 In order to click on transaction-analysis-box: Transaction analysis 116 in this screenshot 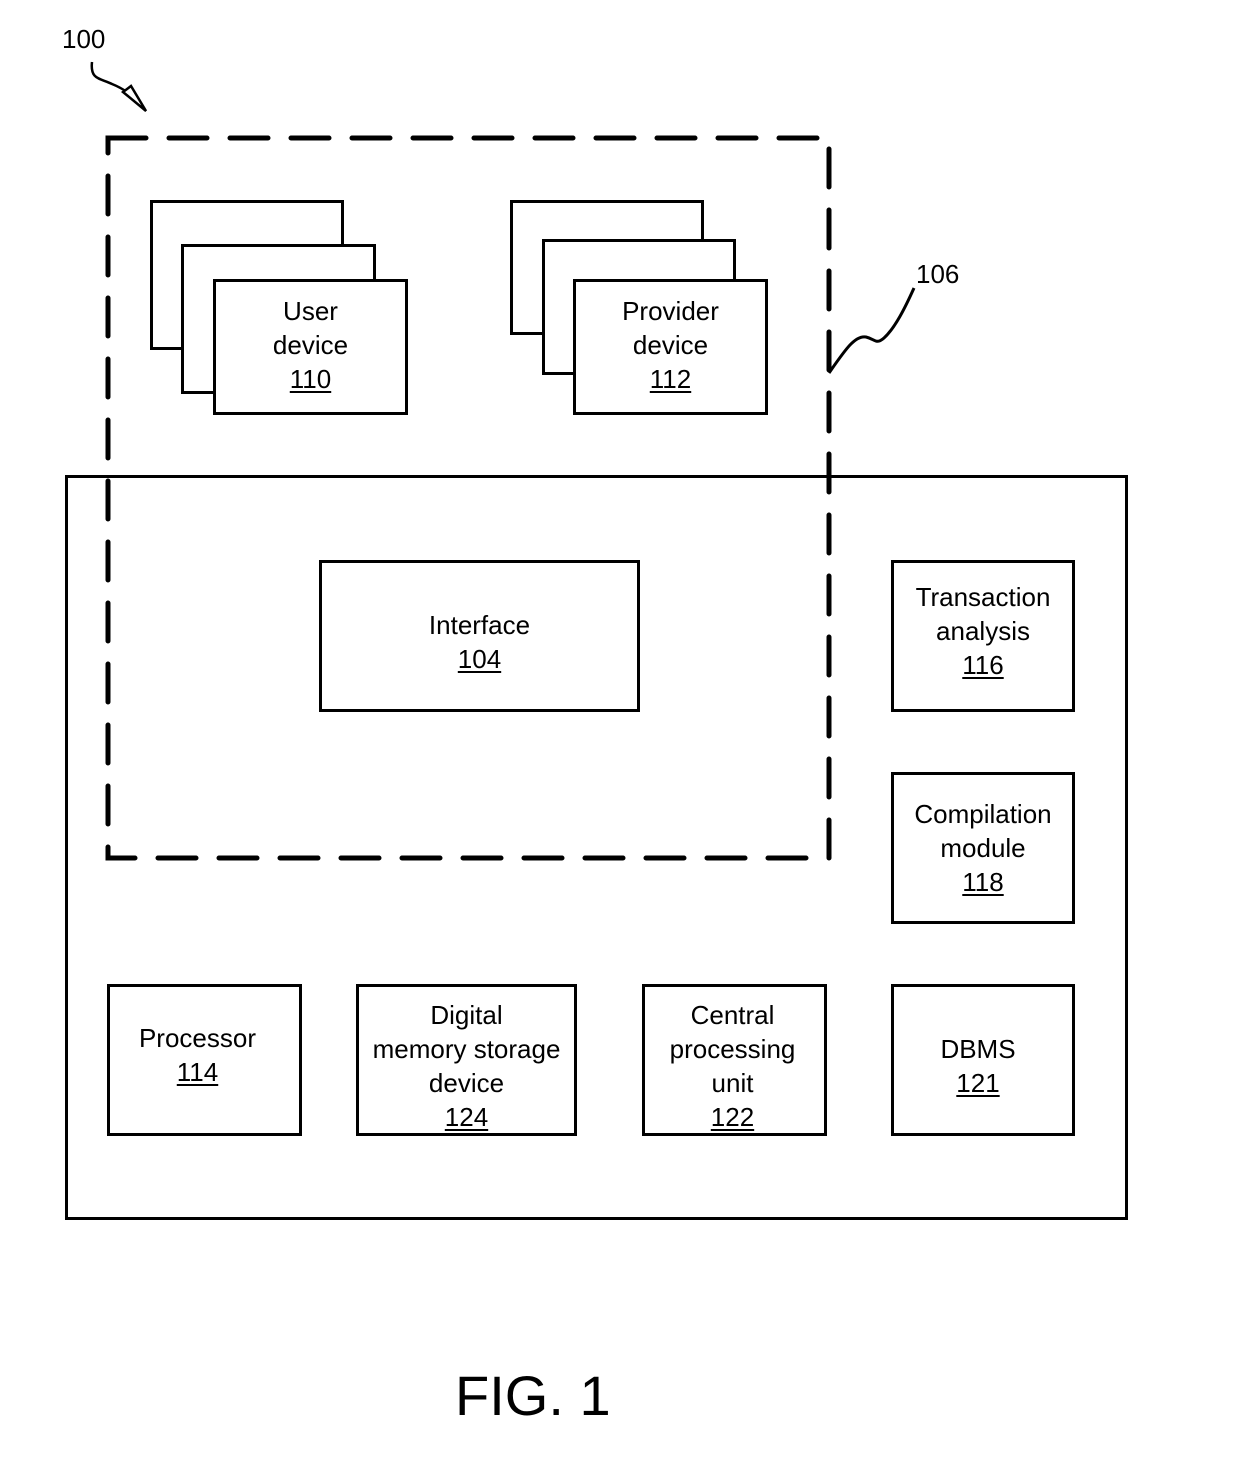, I will do `click(983, 636)`.